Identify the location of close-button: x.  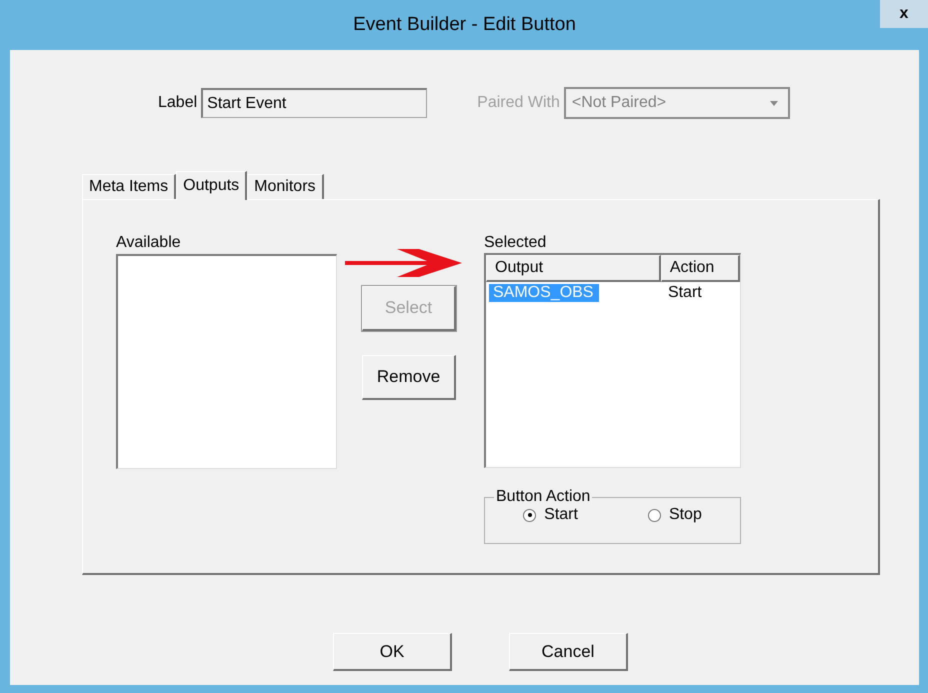
(904, 14).